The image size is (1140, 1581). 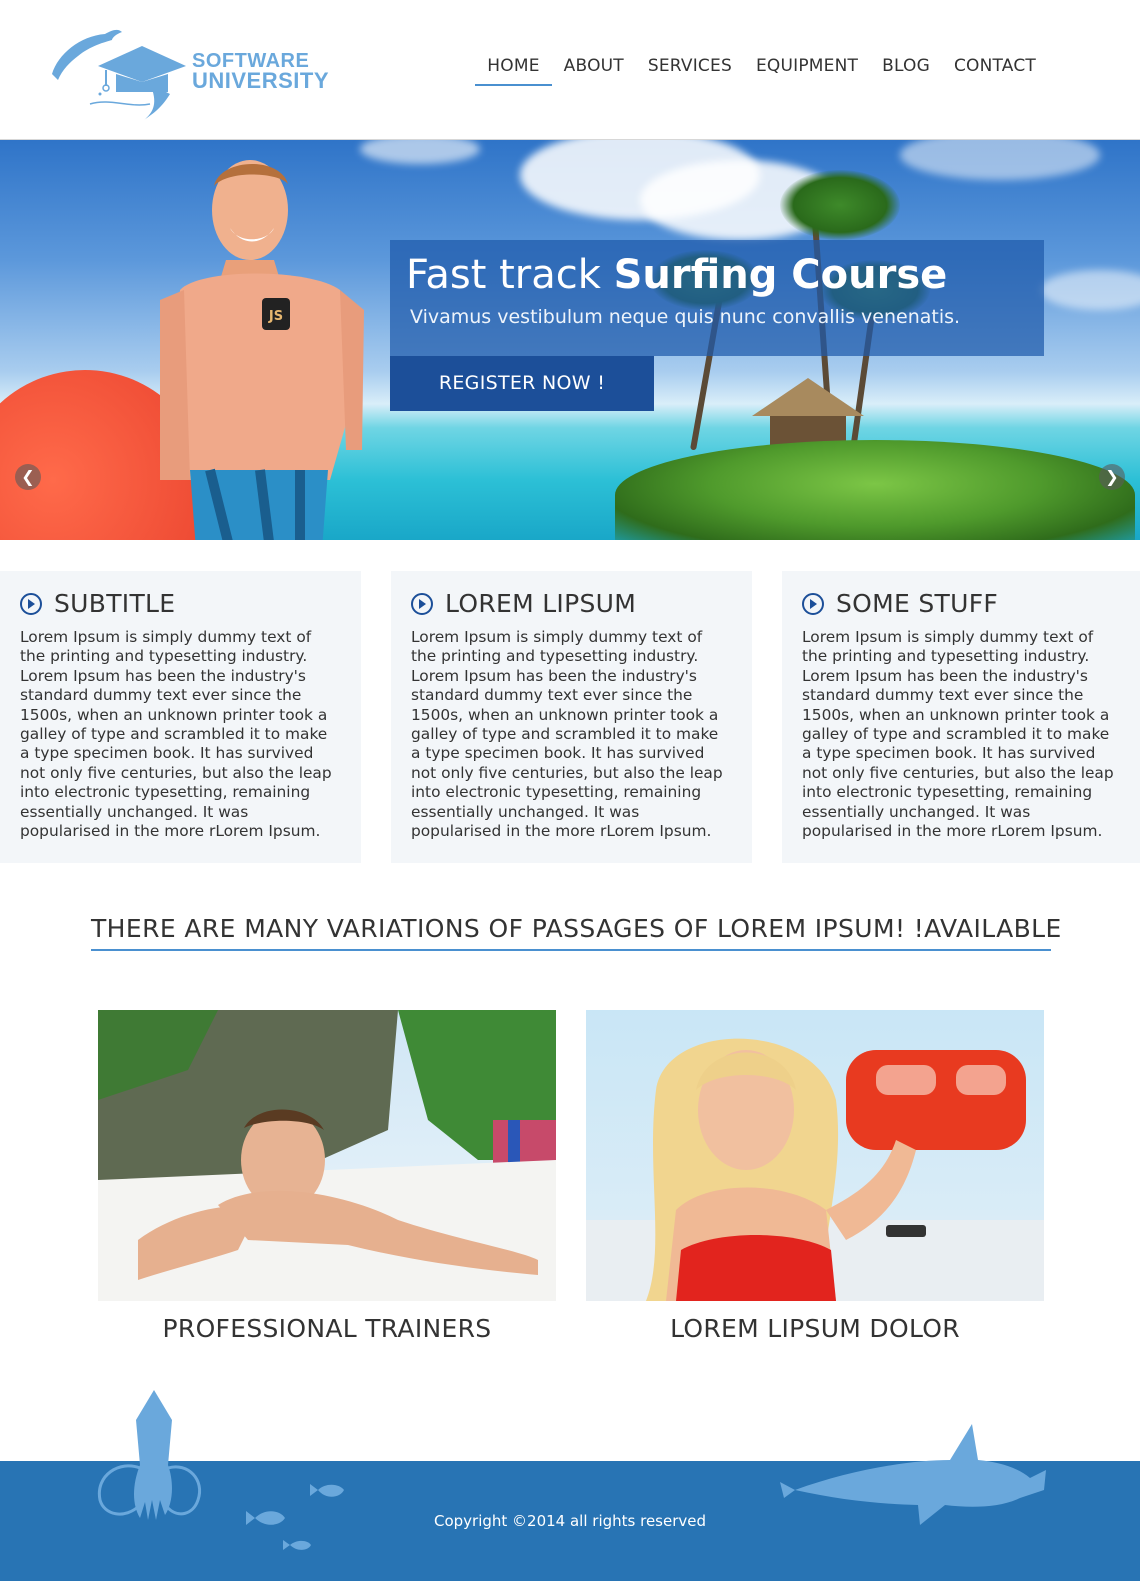 I want to click on nav-item-equipment: EQUIPMENT, so click(x=807, y=71).